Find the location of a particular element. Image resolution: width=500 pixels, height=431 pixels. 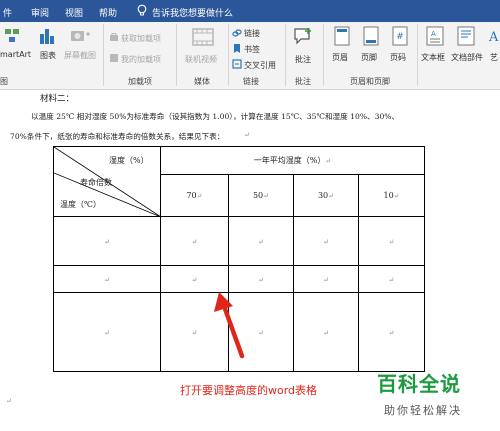

store-icon is located at coordinates (114, 37).